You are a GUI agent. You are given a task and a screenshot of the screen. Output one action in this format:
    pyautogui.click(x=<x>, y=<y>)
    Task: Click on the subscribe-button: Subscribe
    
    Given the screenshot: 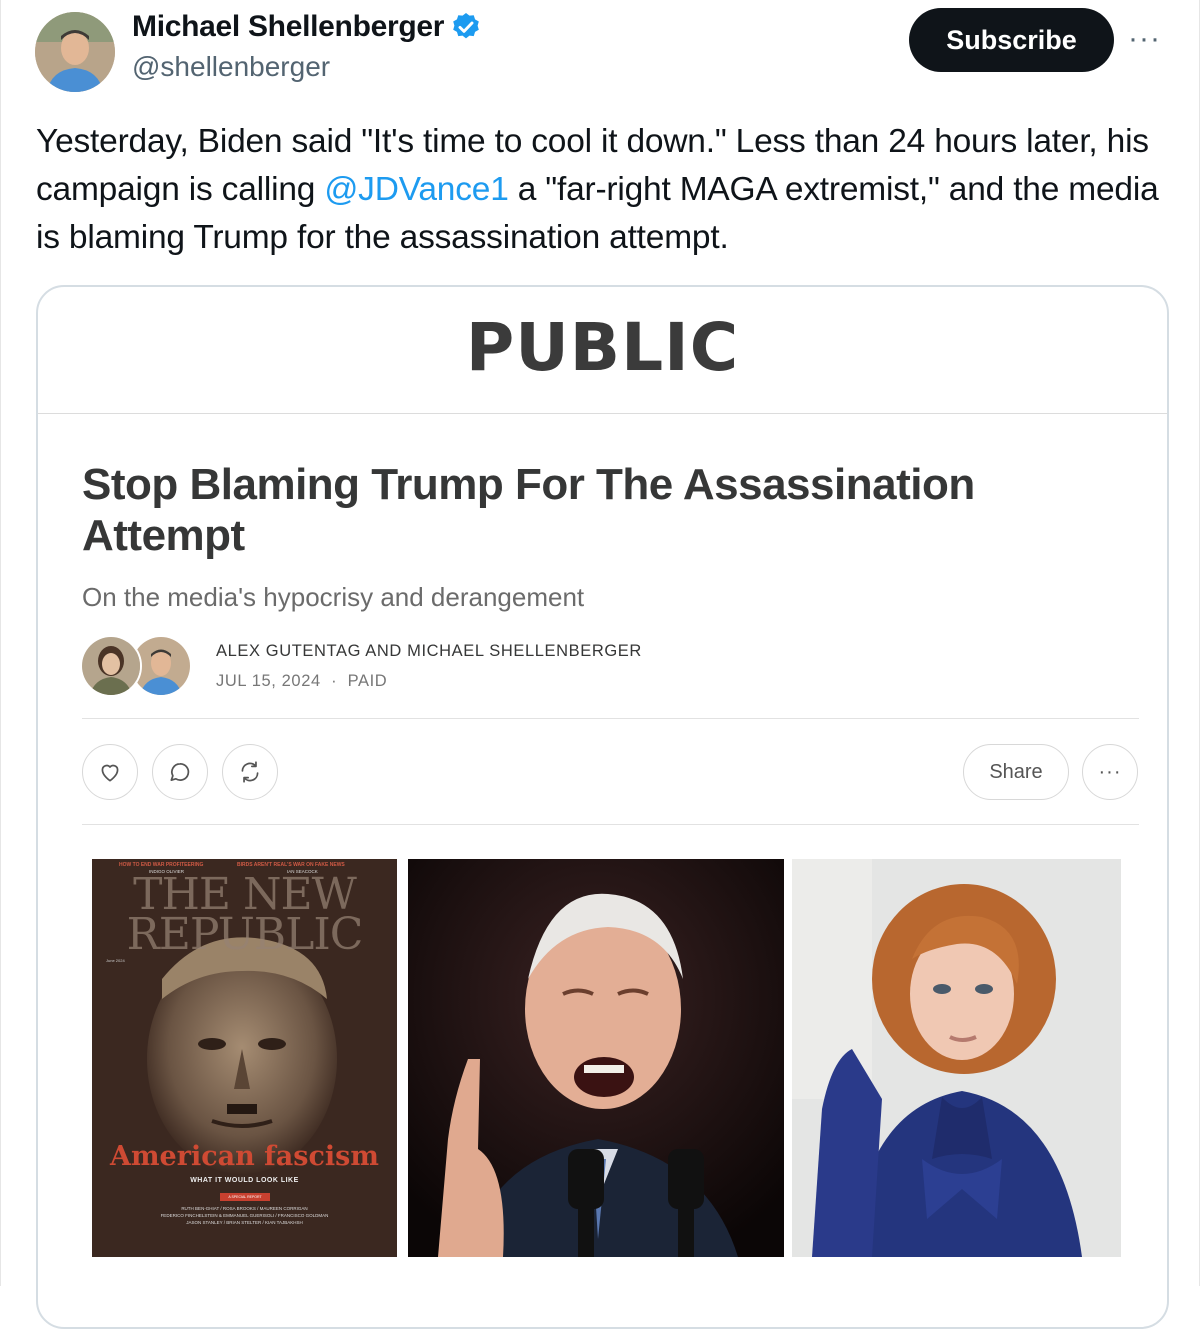 What is the action you would take?
    pyautogui.click(x=1011, y=40)
    